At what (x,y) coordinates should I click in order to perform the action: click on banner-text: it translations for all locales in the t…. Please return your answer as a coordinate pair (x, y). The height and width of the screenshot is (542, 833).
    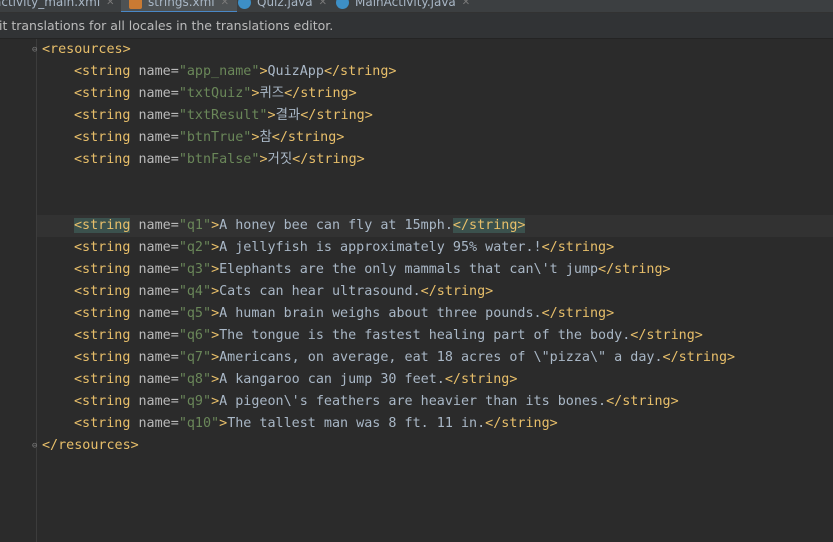
    Looking at the image, I should click on (167, 25).